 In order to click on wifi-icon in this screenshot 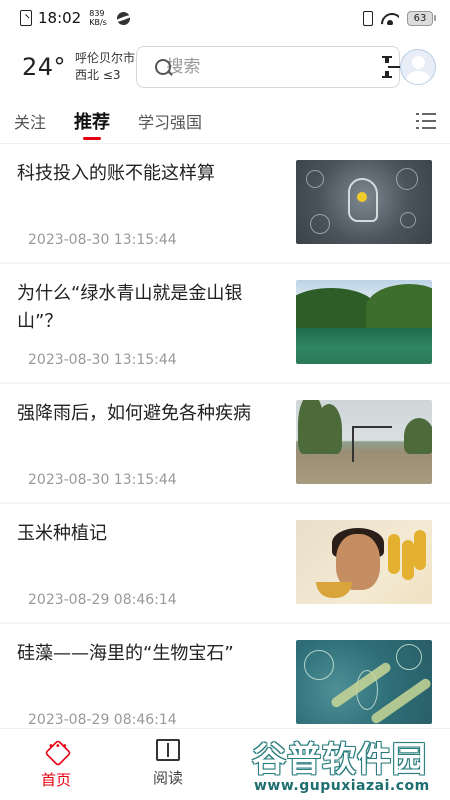, I will do `click(390, 18)`.